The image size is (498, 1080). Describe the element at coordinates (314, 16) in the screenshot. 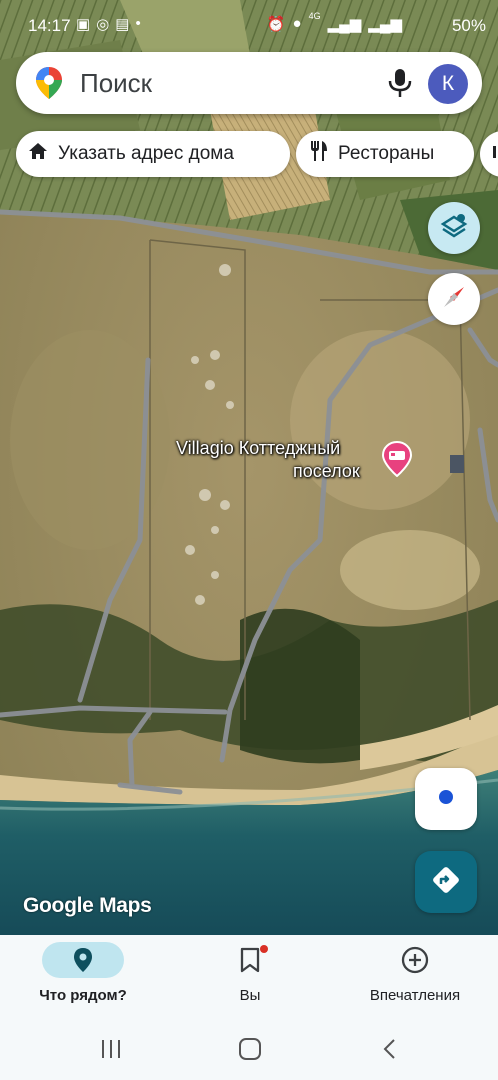

I see `network-icon: 4G` at that location.